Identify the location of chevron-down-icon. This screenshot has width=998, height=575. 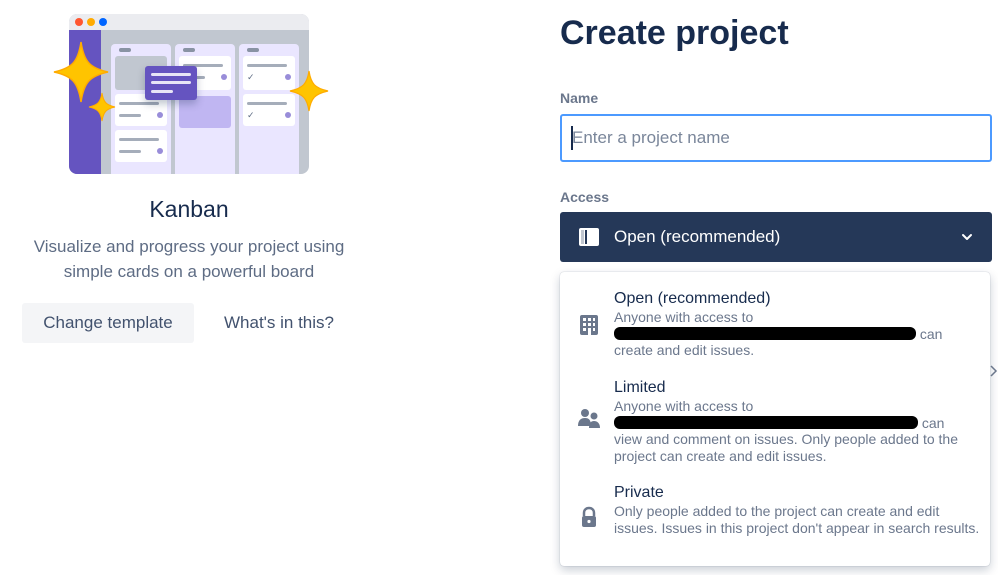
(967, 237).